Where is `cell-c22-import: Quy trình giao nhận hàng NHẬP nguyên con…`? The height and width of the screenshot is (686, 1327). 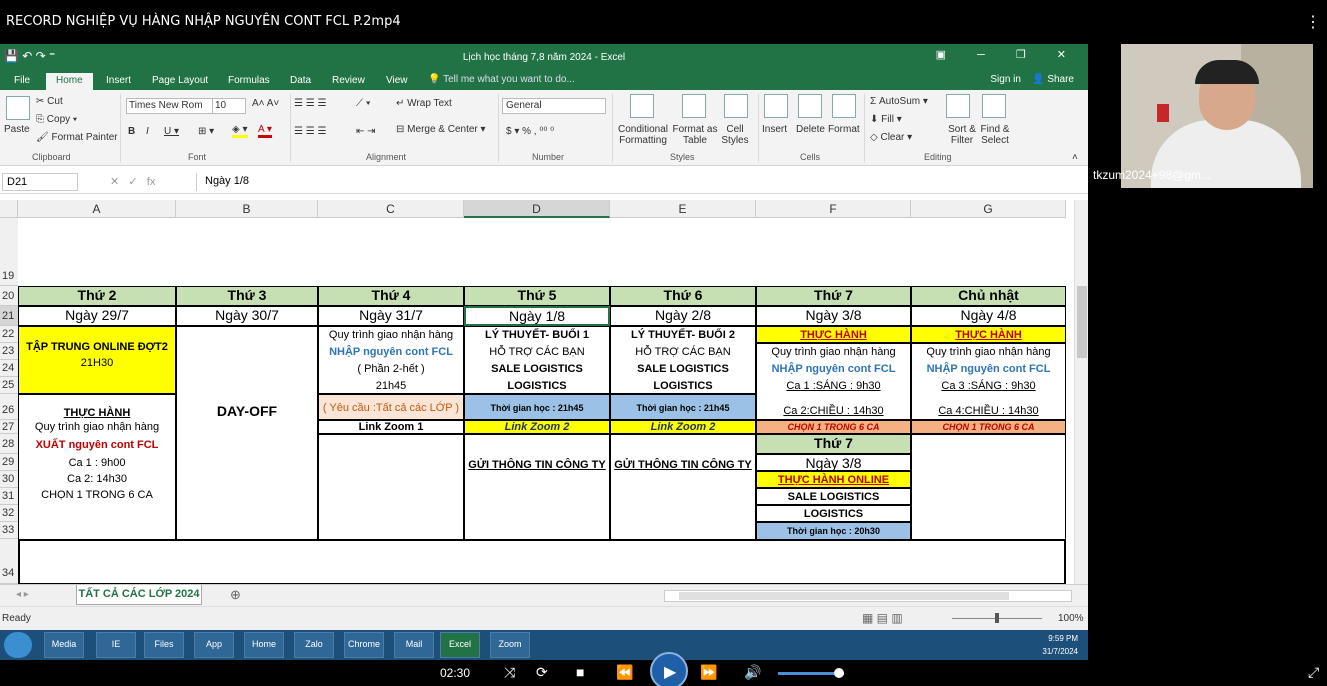 cell-c22-import: Quy trình giao nhận hàng NHẬP nguyên con… is located at coordinates (391, 360).